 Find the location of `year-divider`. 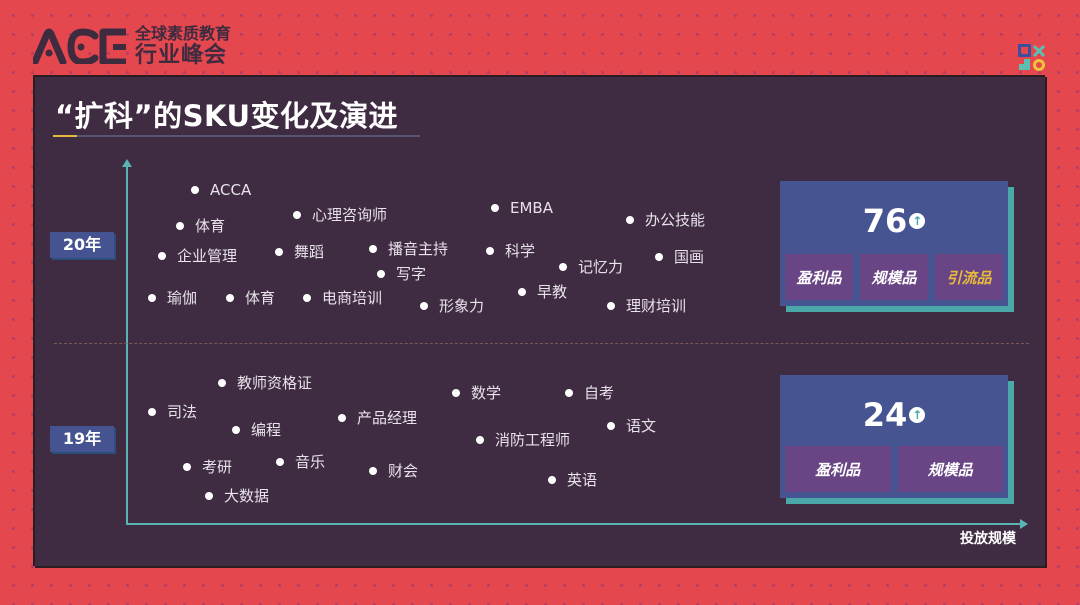

year-divider is located at coordinates (541, 343).